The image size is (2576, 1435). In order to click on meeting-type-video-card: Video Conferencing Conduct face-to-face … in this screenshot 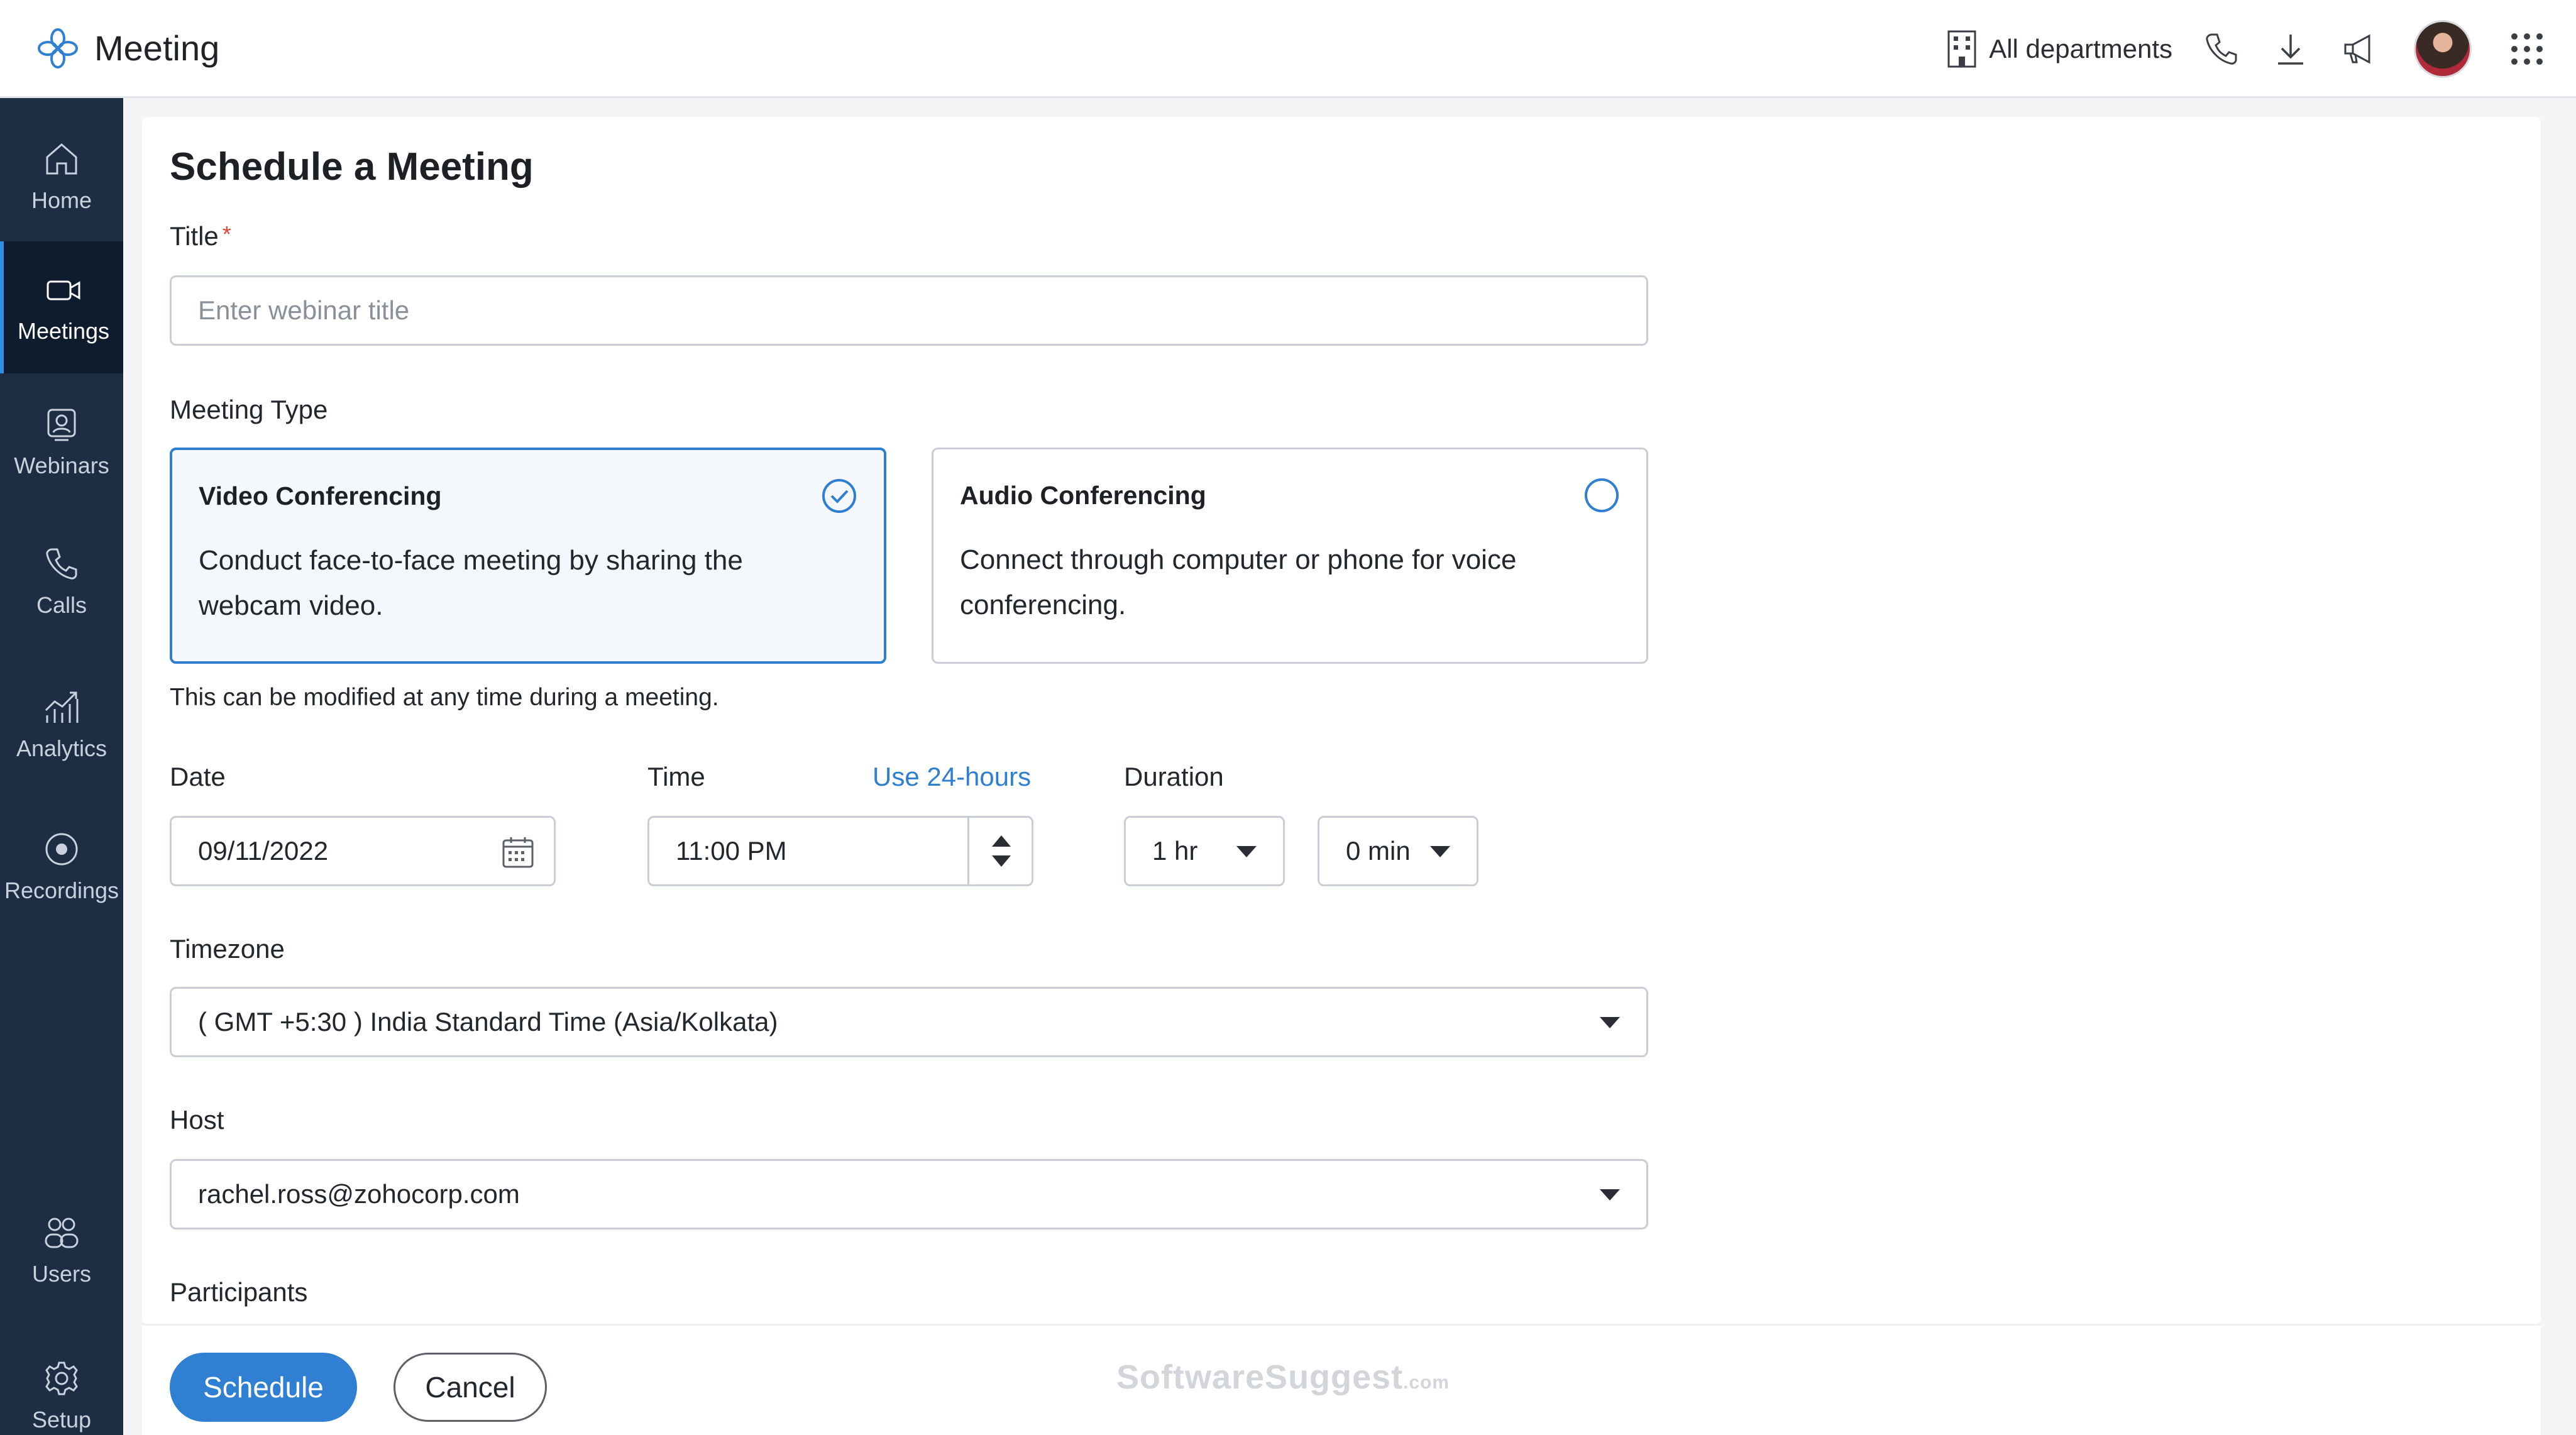, I will do `click(528, 556)`.